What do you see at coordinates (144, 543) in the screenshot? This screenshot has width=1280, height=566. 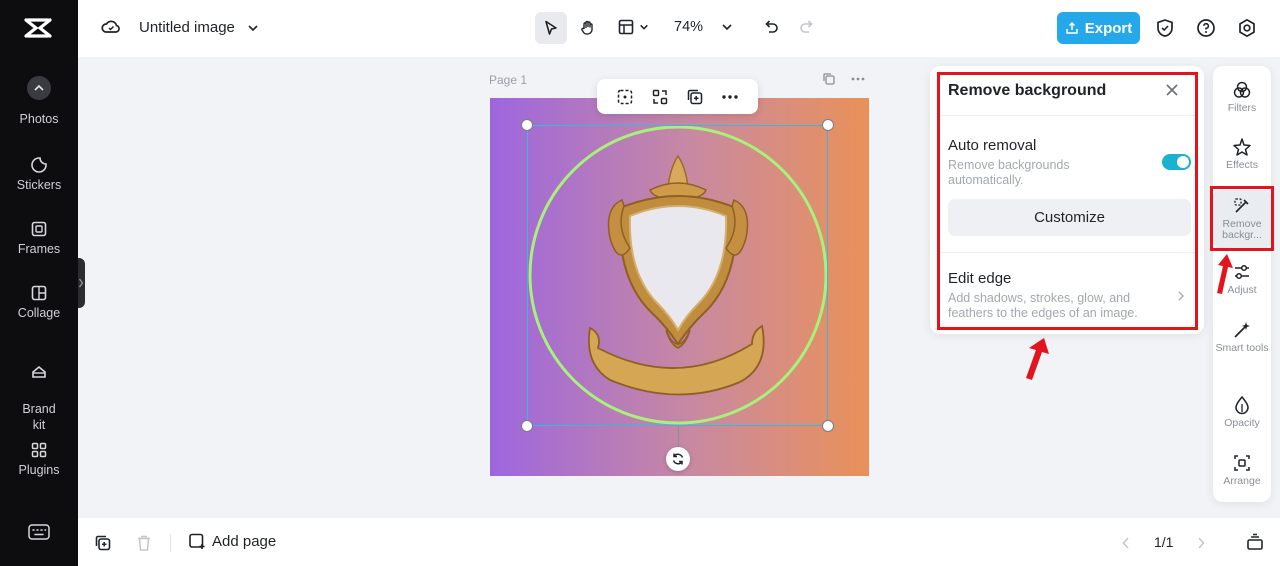 I see `trash-icon` at bounding box center [144, 543].